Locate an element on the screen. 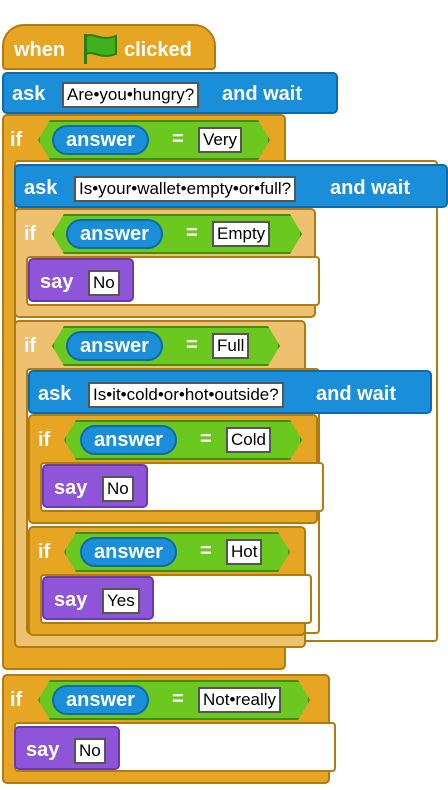  question-input: Is•it•cold•or•hot•outside? is located at coordinates (186, 395).